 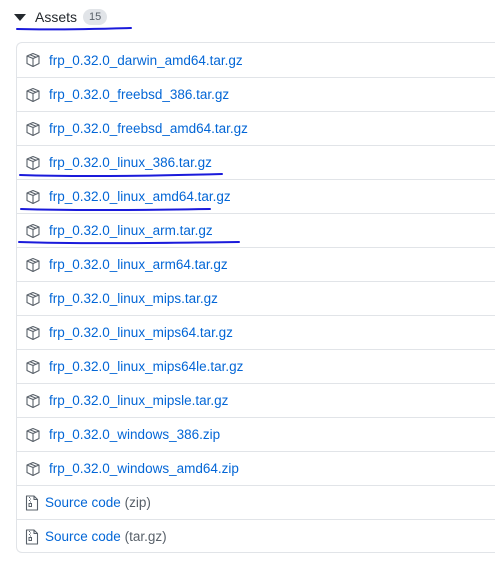 What do you see at coordinates (138, 400) in the screenshot?
I see `asset-link-linux-mipsle: frp_0.32.0_linux_mipsle.tar.gz` at bounding box center [138, 400].